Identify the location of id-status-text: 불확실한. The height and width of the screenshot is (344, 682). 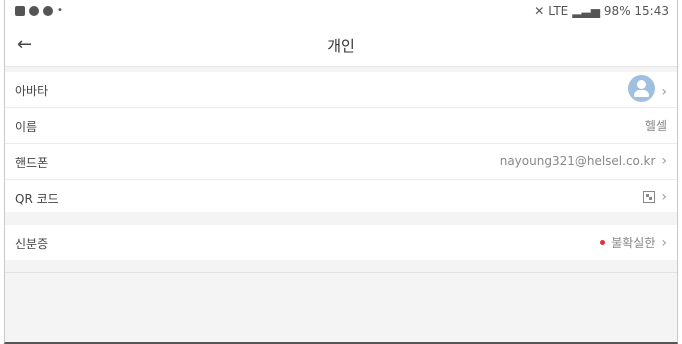
(633, 243).